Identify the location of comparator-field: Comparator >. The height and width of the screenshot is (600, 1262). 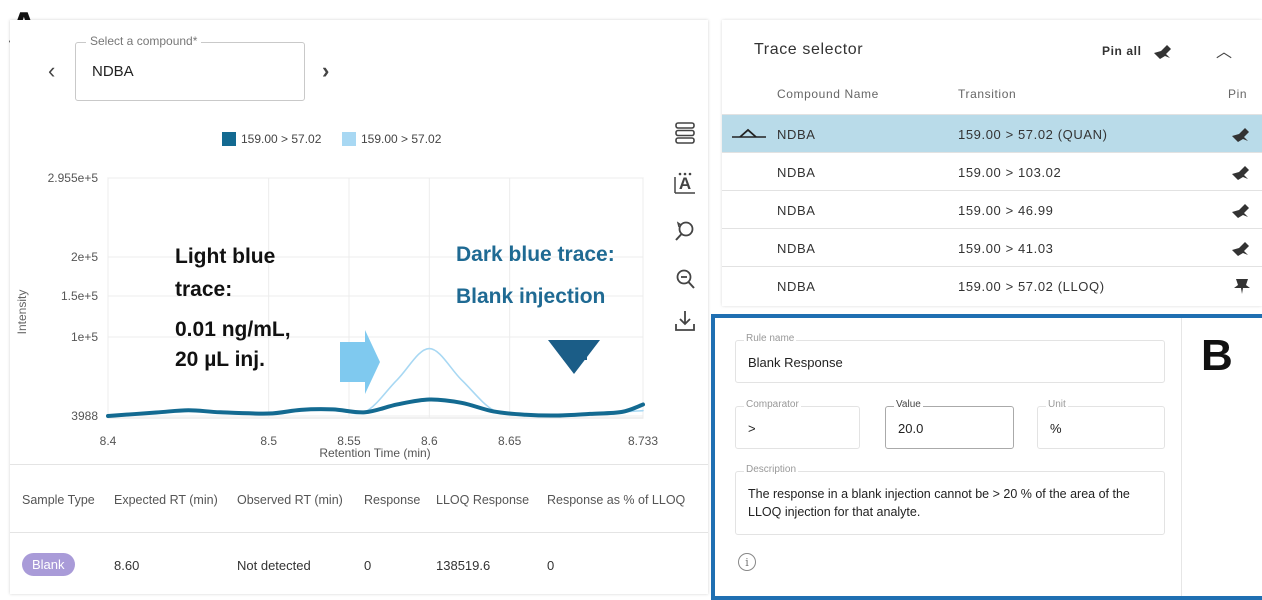
(797, 424).